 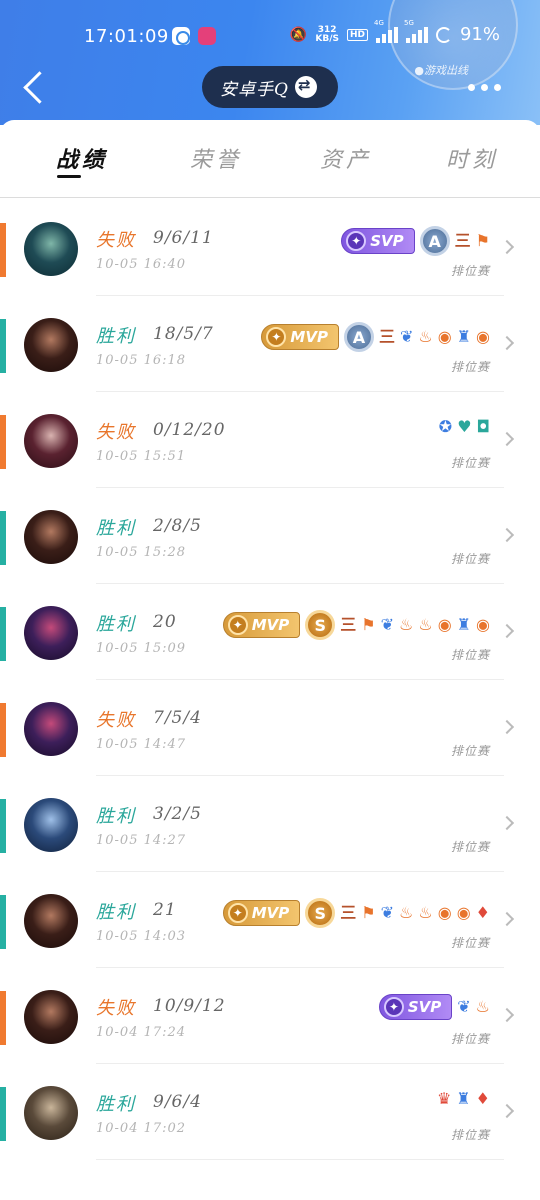 What do you see at coordinates (464, 427) in the screenshot?
I see `match-badges: ✪ ♥ ◘` at bounding box center [464, 427].